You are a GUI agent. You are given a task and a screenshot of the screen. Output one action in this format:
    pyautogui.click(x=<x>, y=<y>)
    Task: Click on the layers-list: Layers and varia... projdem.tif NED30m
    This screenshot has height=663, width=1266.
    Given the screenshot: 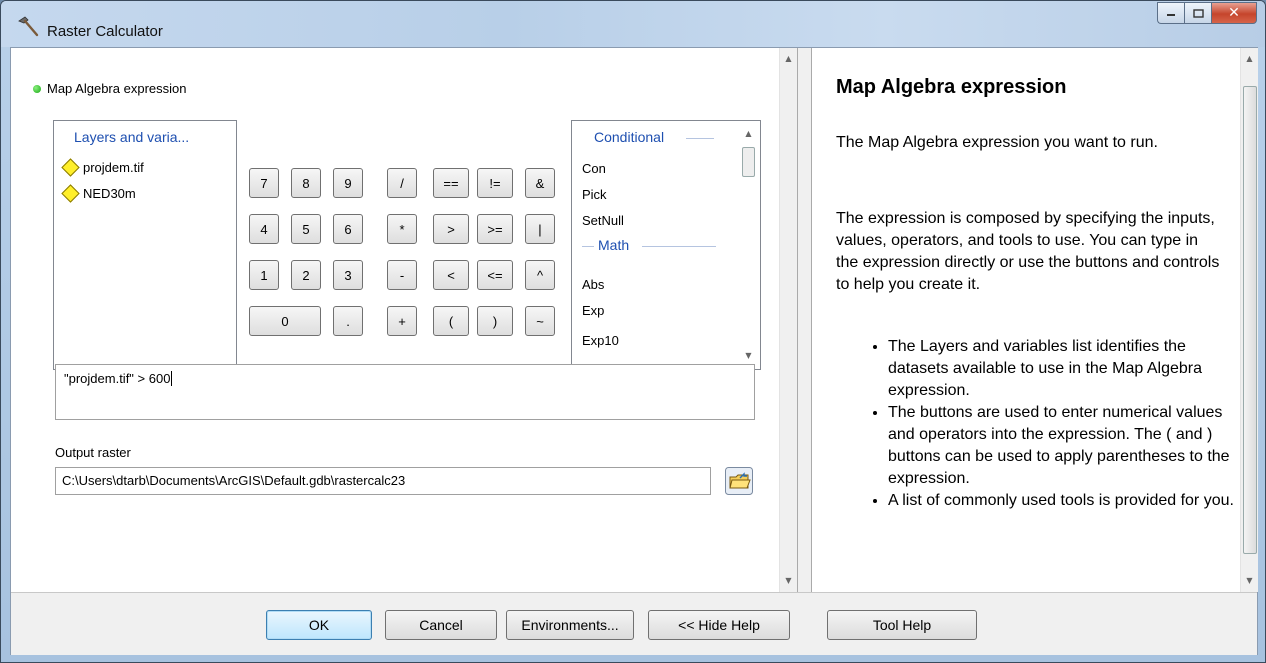 What is the action you would take?
    pyautogui.click(x=145, y=245)
    